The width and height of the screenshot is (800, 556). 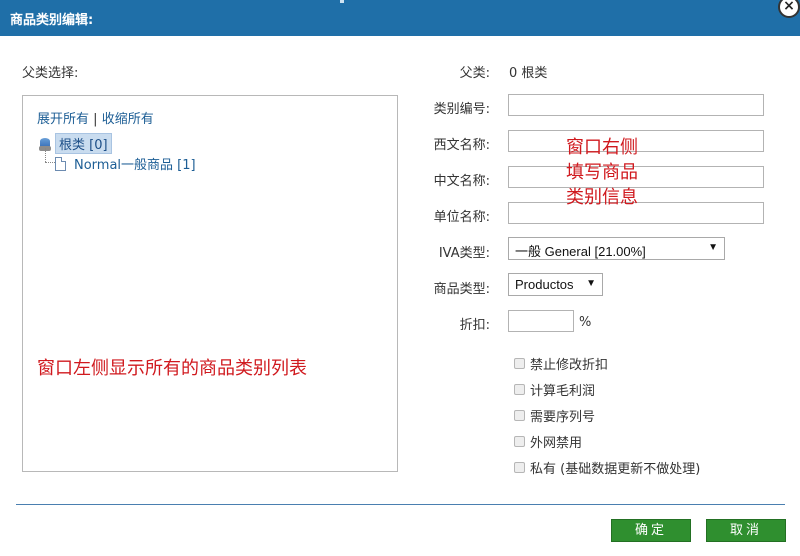 What do you see at coordinates (580, 251) in the screenshot?
I see `iva-type-selected: 一般 General [21.00%]` at bounding box center [580, 251].